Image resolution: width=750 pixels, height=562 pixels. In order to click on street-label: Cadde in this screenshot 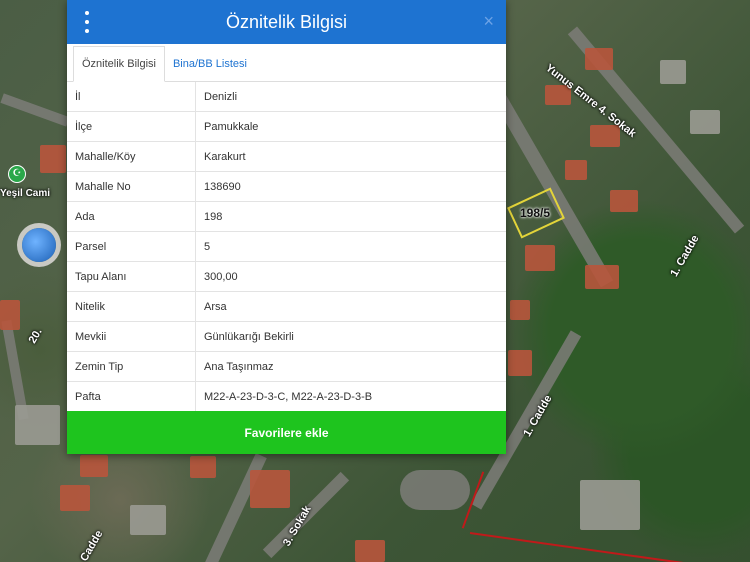, I will do `click(92, 545)`.